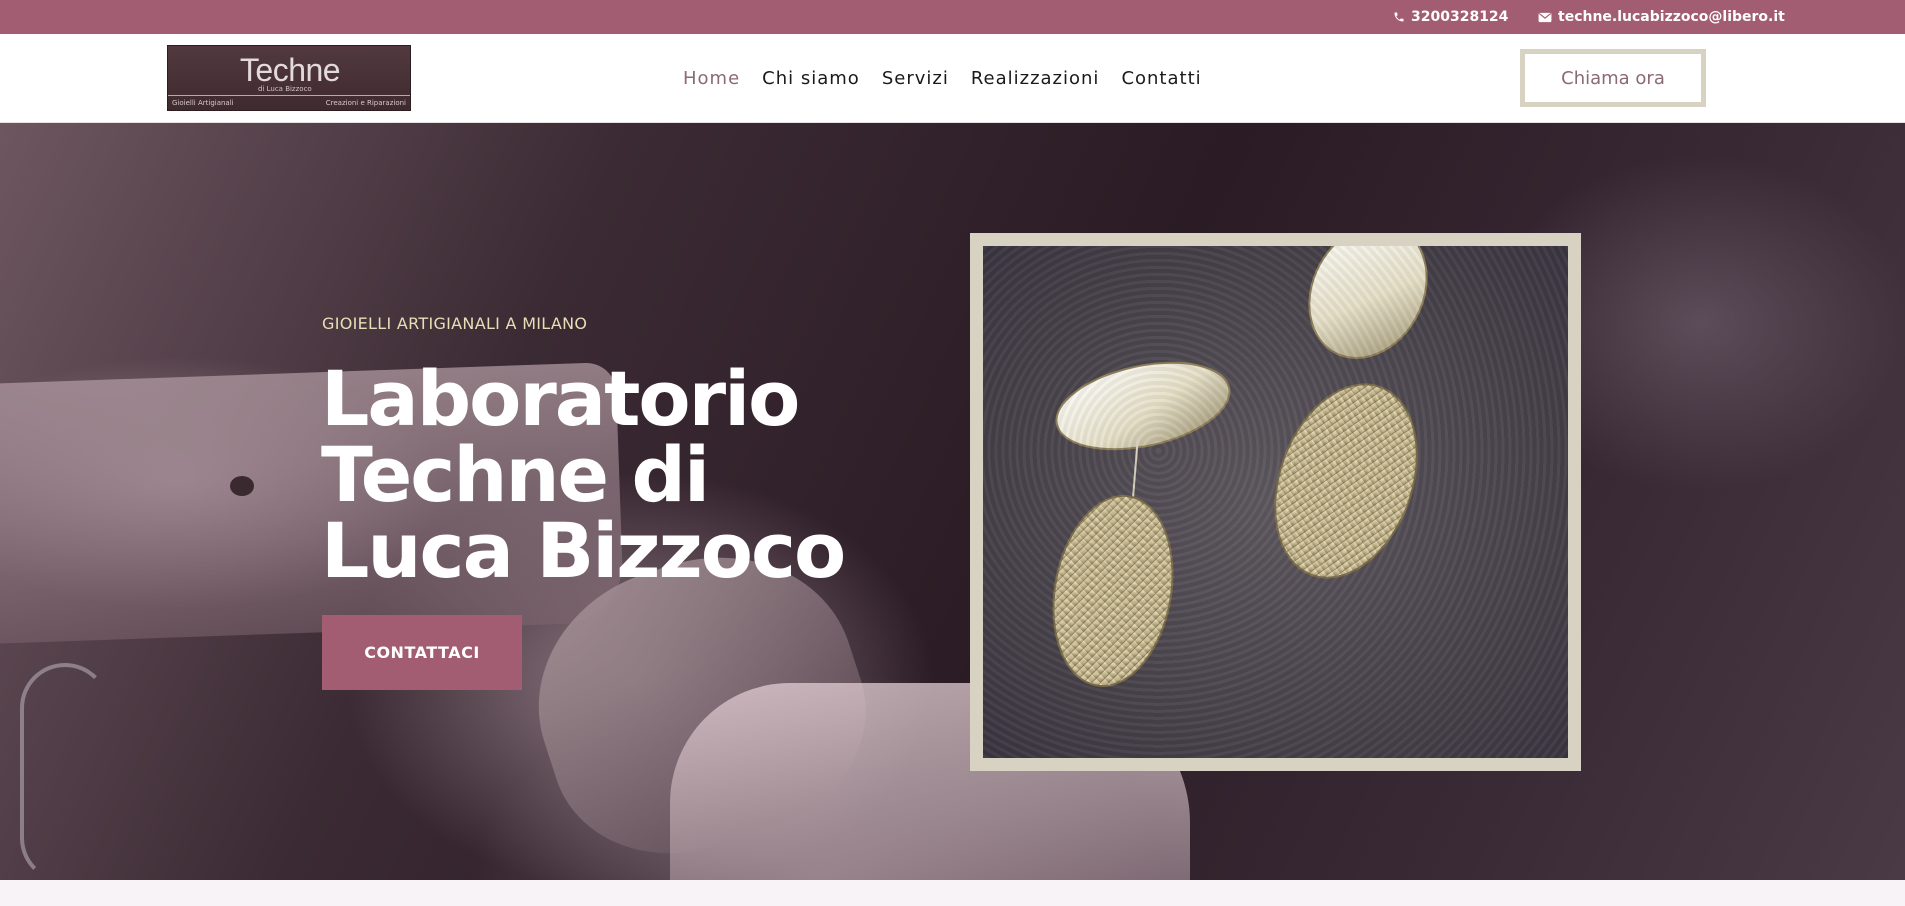 Image resolution: width=1905 pixels, height=906 pixels. What do you see at coordinates (1161, 78) in the screenshot?
I see `nav-item-contatti: Contatti` at bounding box center [1161, 78].